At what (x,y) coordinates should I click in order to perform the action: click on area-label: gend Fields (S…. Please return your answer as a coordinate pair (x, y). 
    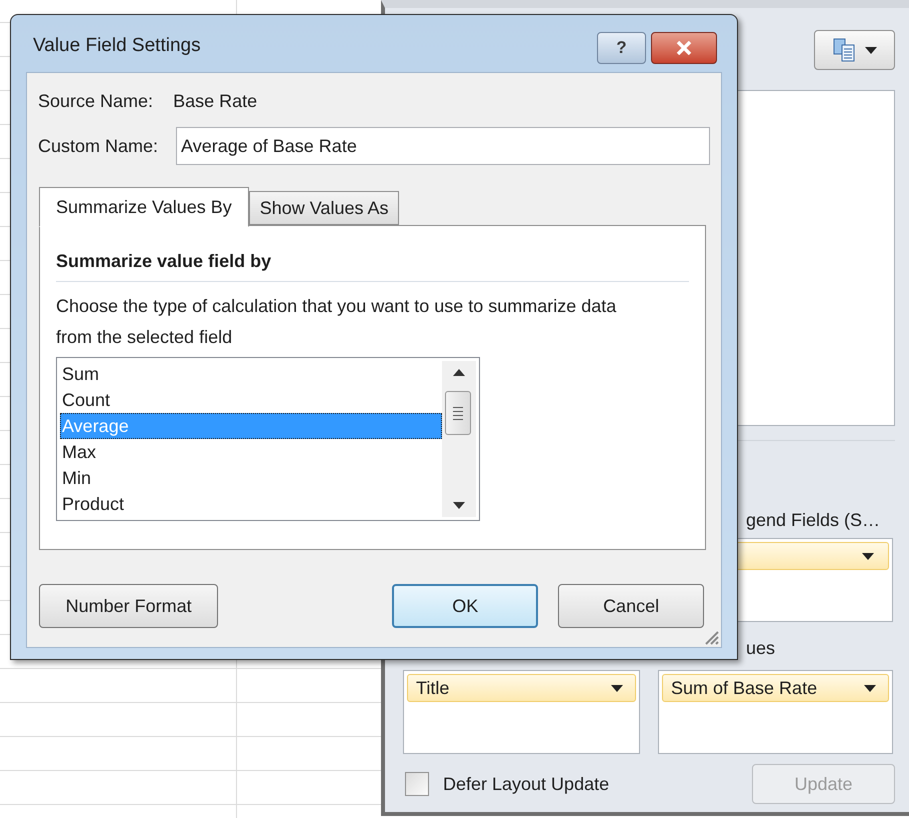
    Looking at the image, I should click on (814, 521).